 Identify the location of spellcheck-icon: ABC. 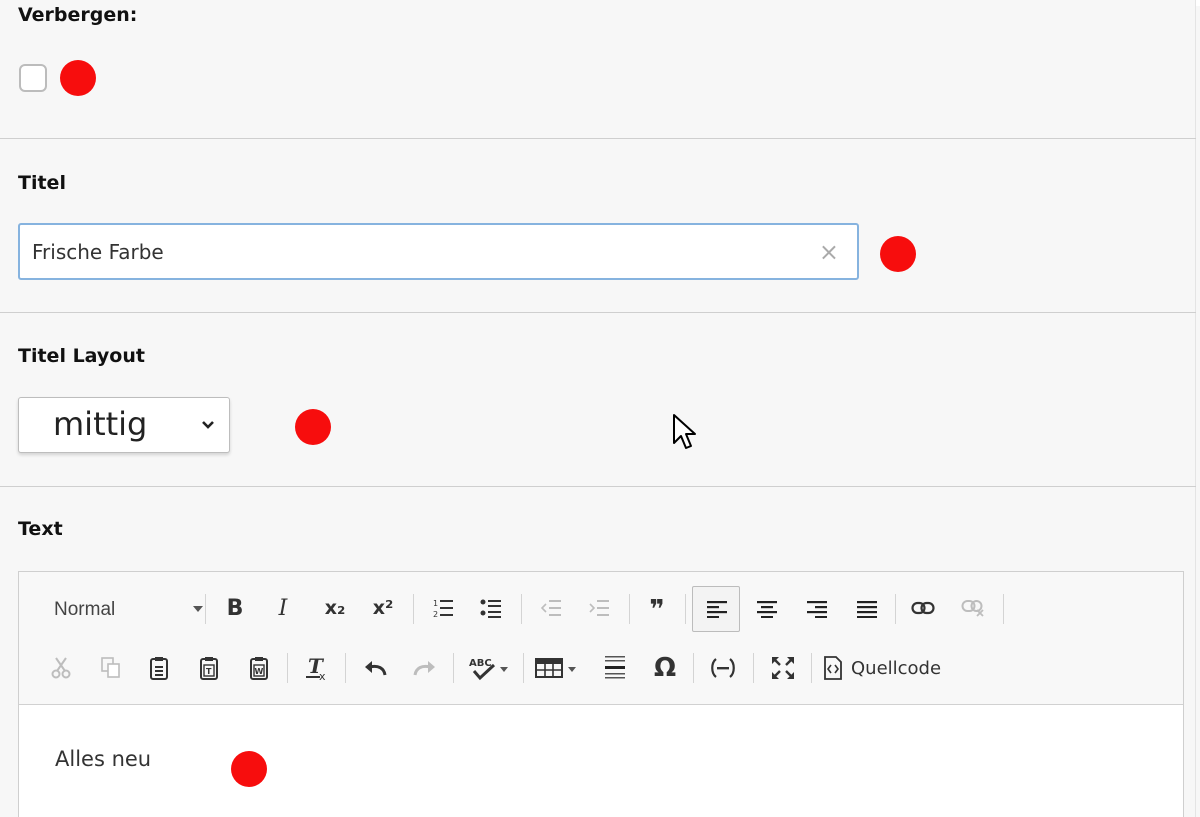
(489, 668).